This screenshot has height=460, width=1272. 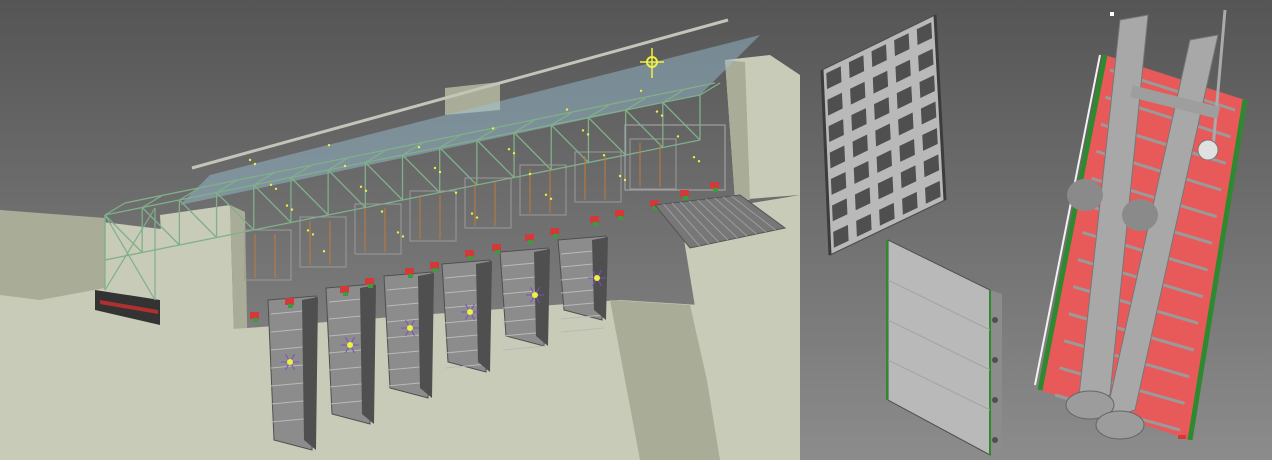 What do you see at coordinates (1182, 437) in the screenshot?
I see `frame-red-marker` at bounding box center [1182, 437].